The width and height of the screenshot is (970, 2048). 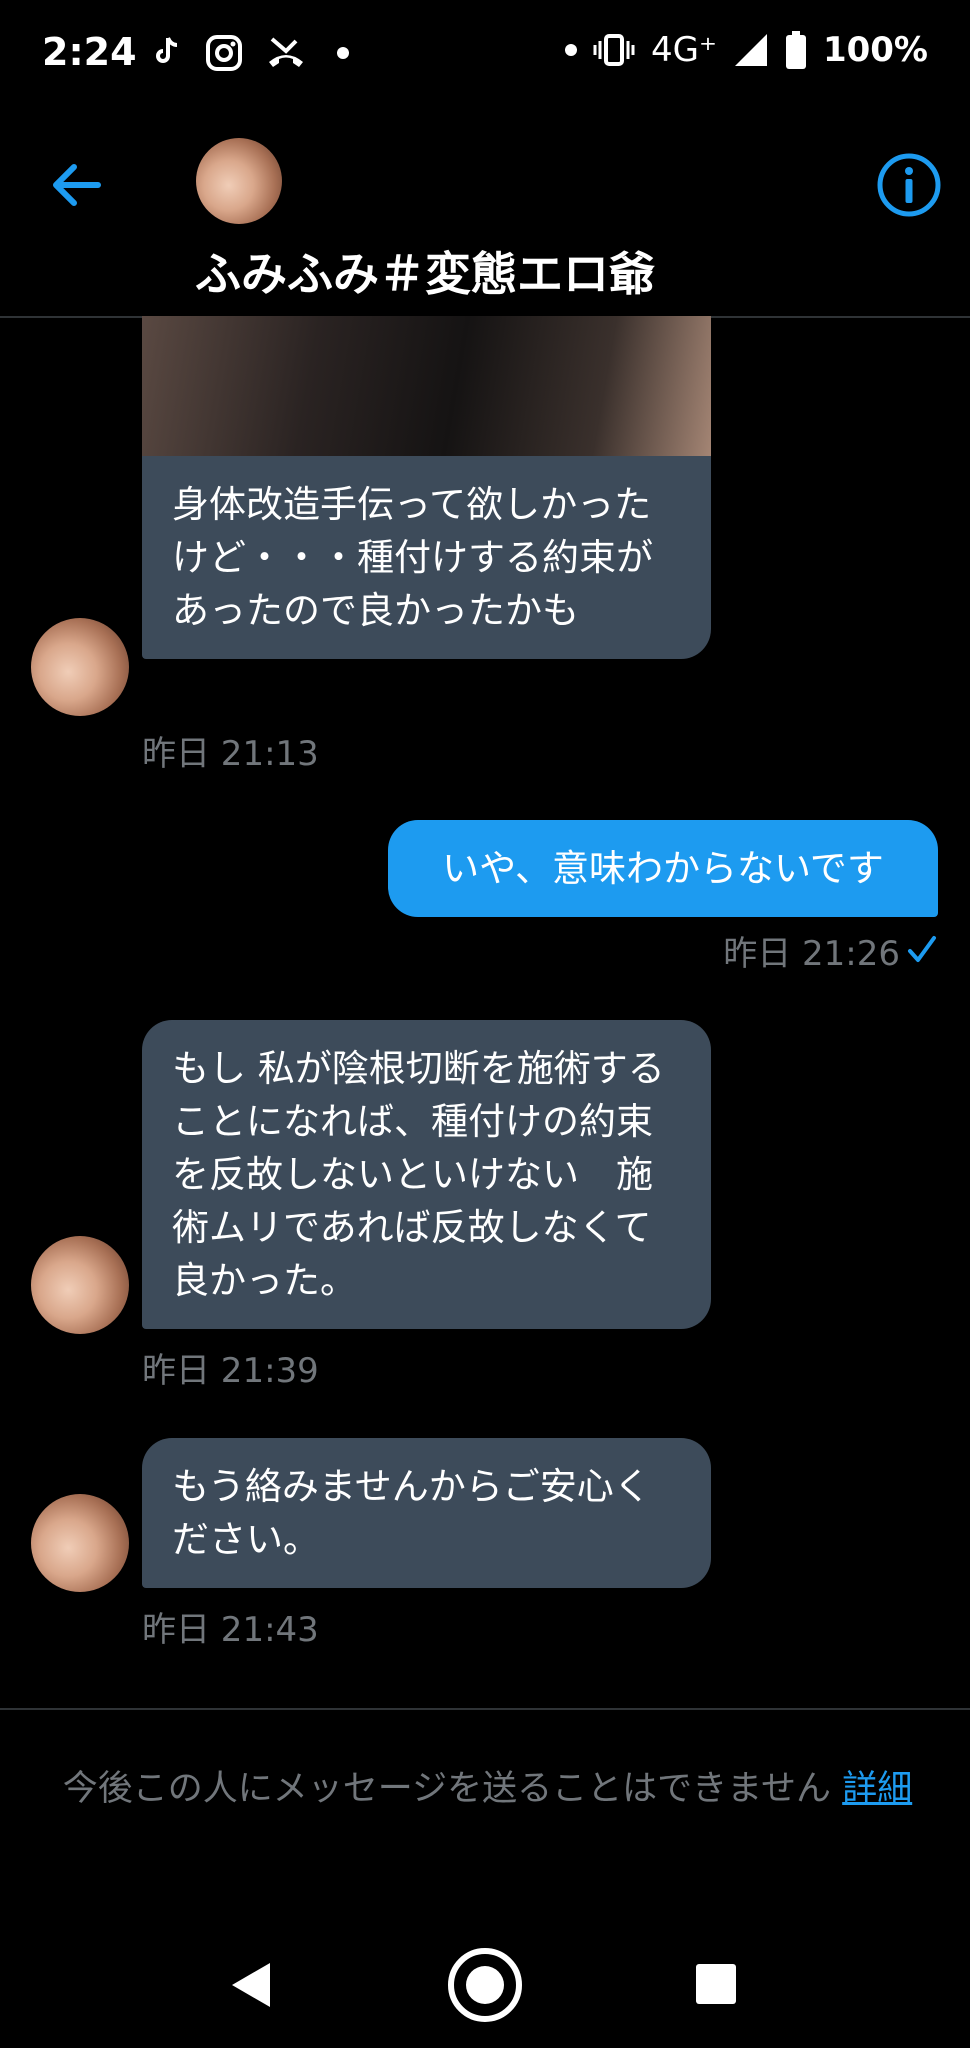 I want to click on message-timestamp: 昨日 21:43, so click(x=230, y=1630).